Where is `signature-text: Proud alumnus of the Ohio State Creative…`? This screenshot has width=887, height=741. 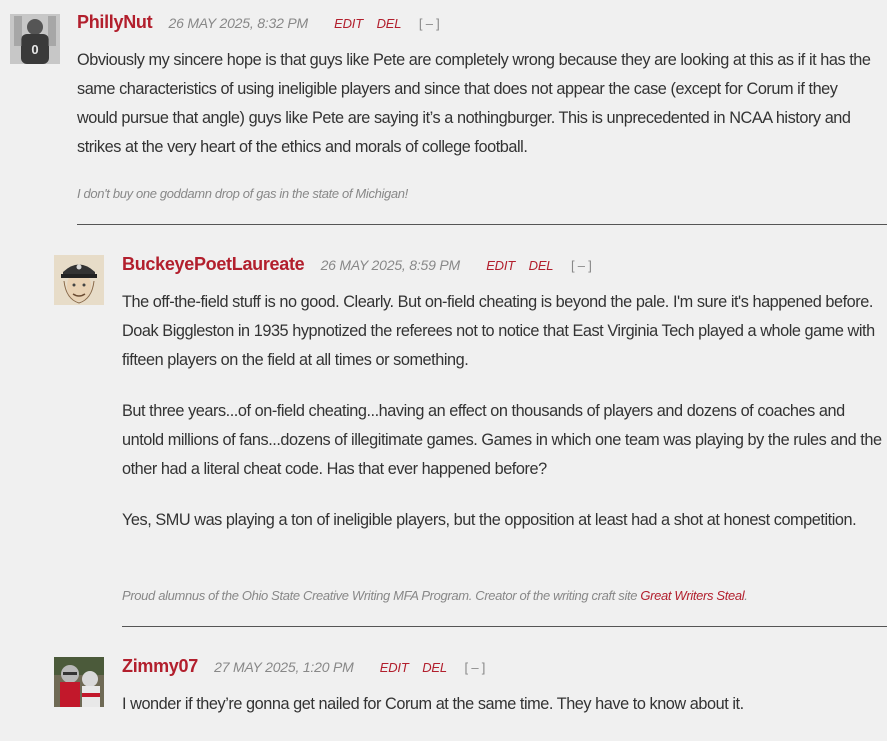 signature-text: Proud alumnus of the Ohio State Creative… is located at coordinates (381, 595).